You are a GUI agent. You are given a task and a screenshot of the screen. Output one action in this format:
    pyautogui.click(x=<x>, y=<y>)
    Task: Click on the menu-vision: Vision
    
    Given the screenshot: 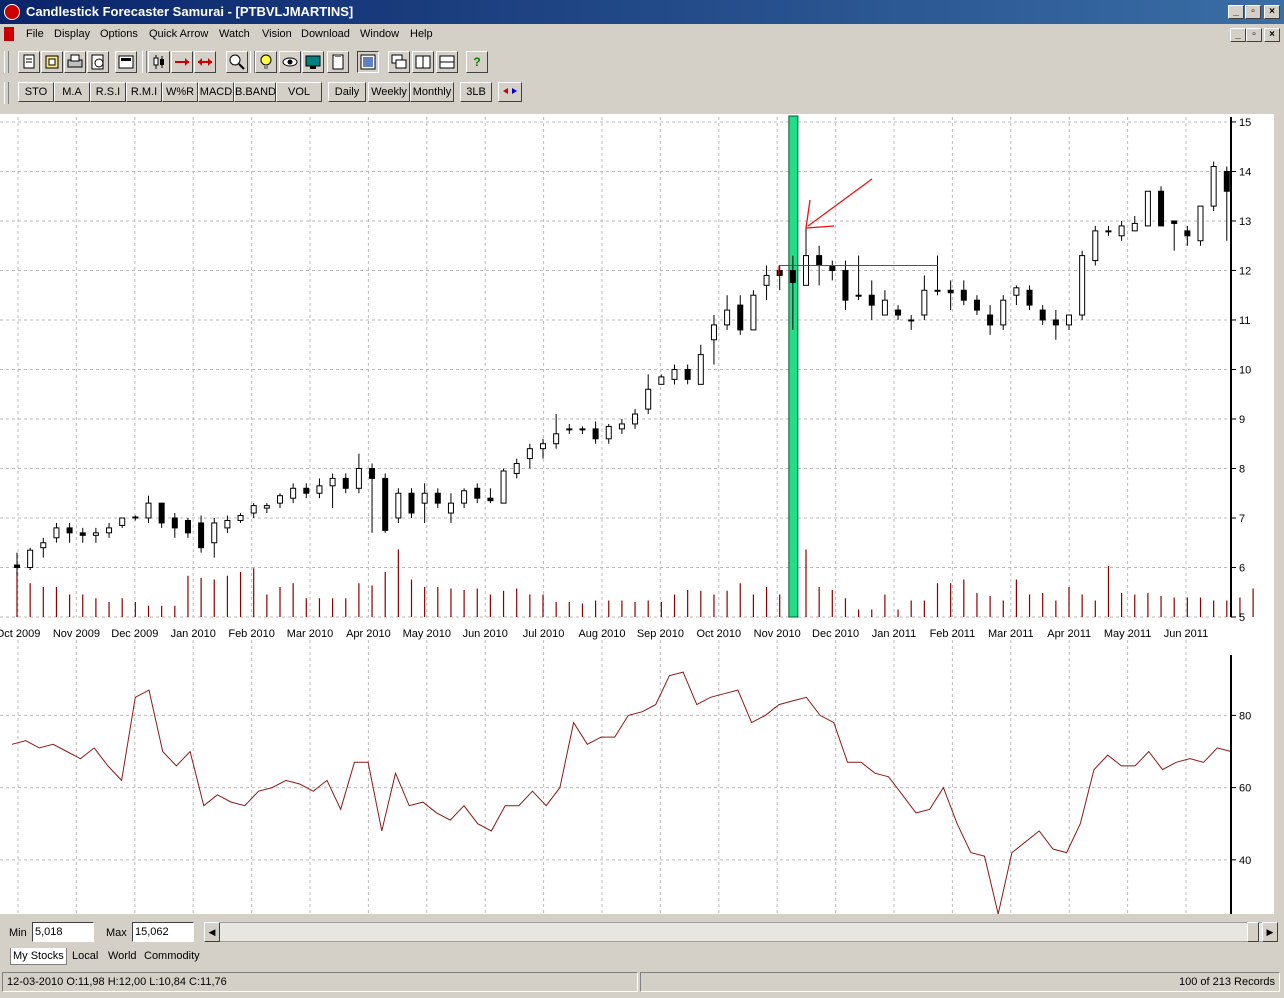 What is the action you would take?
    pyautogui.click(x=277, y=34)
    